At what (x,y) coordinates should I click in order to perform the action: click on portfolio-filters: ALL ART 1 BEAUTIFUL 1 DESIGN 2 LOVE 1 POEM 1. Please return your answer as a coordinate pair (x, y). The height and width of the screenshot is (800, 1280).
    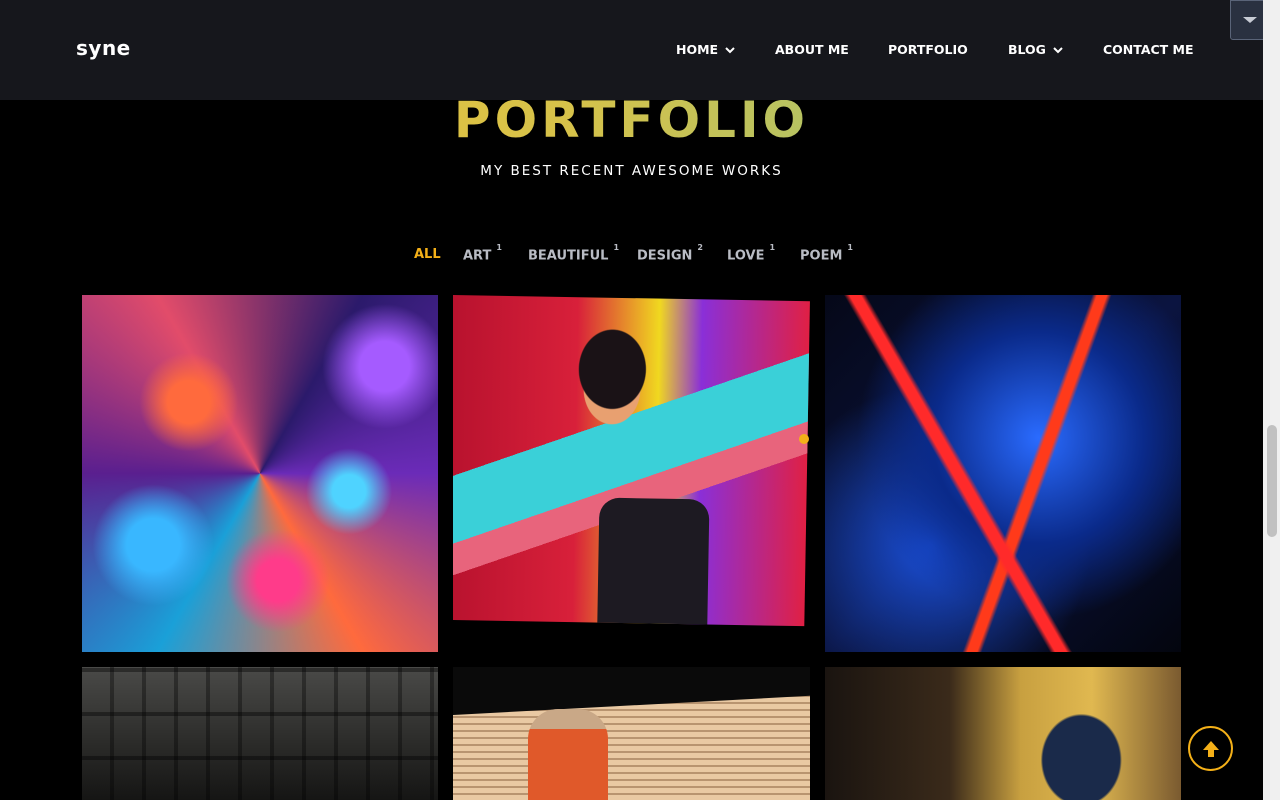
    Looking at the image, I should click on (631, 255).